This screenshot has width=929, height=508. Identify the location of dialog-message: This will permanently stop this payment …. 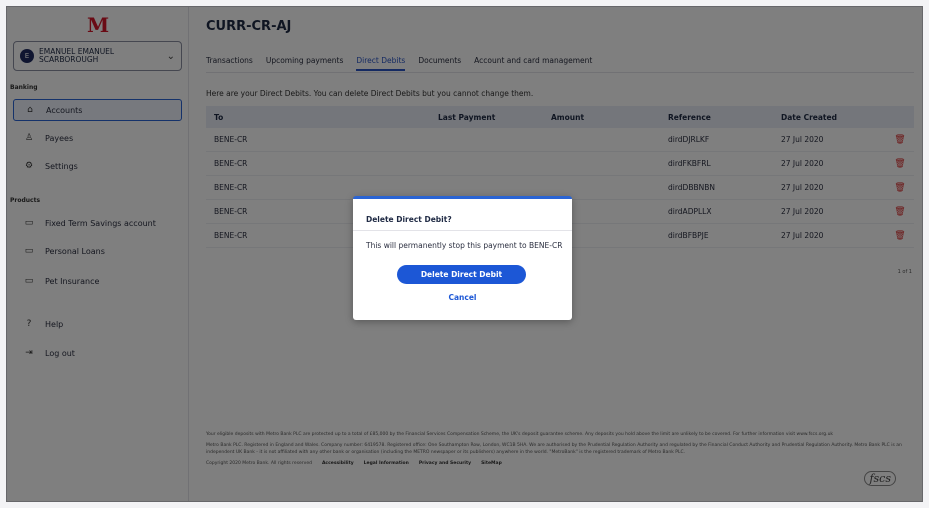
(464, 245).